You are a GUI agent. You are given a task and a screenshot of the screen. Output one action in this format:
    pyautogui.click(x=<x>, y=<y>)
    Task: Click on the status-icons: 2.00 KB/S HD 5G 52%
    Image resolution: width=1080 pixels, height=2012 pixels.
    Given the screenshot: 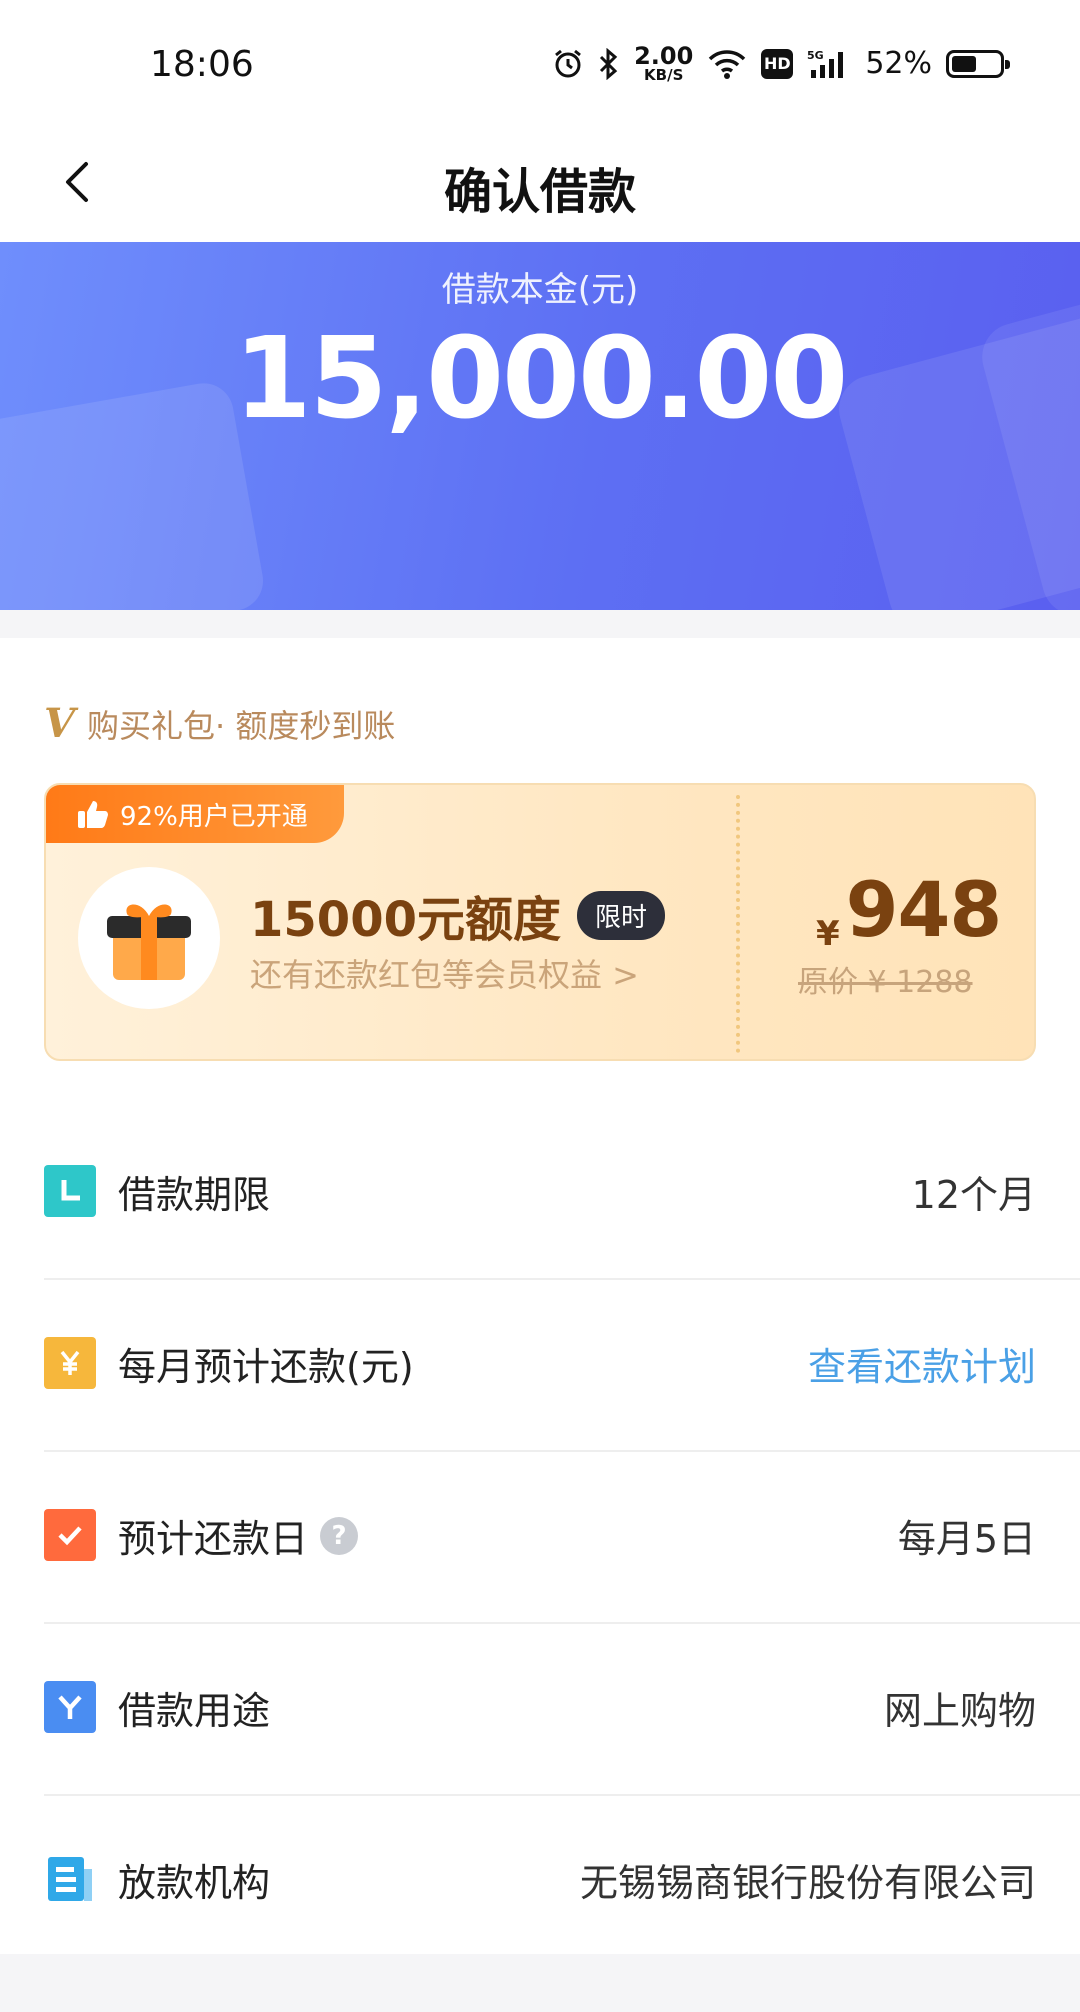 What is the action you would take?
    pyautogui.click(x=781, y=63)
    